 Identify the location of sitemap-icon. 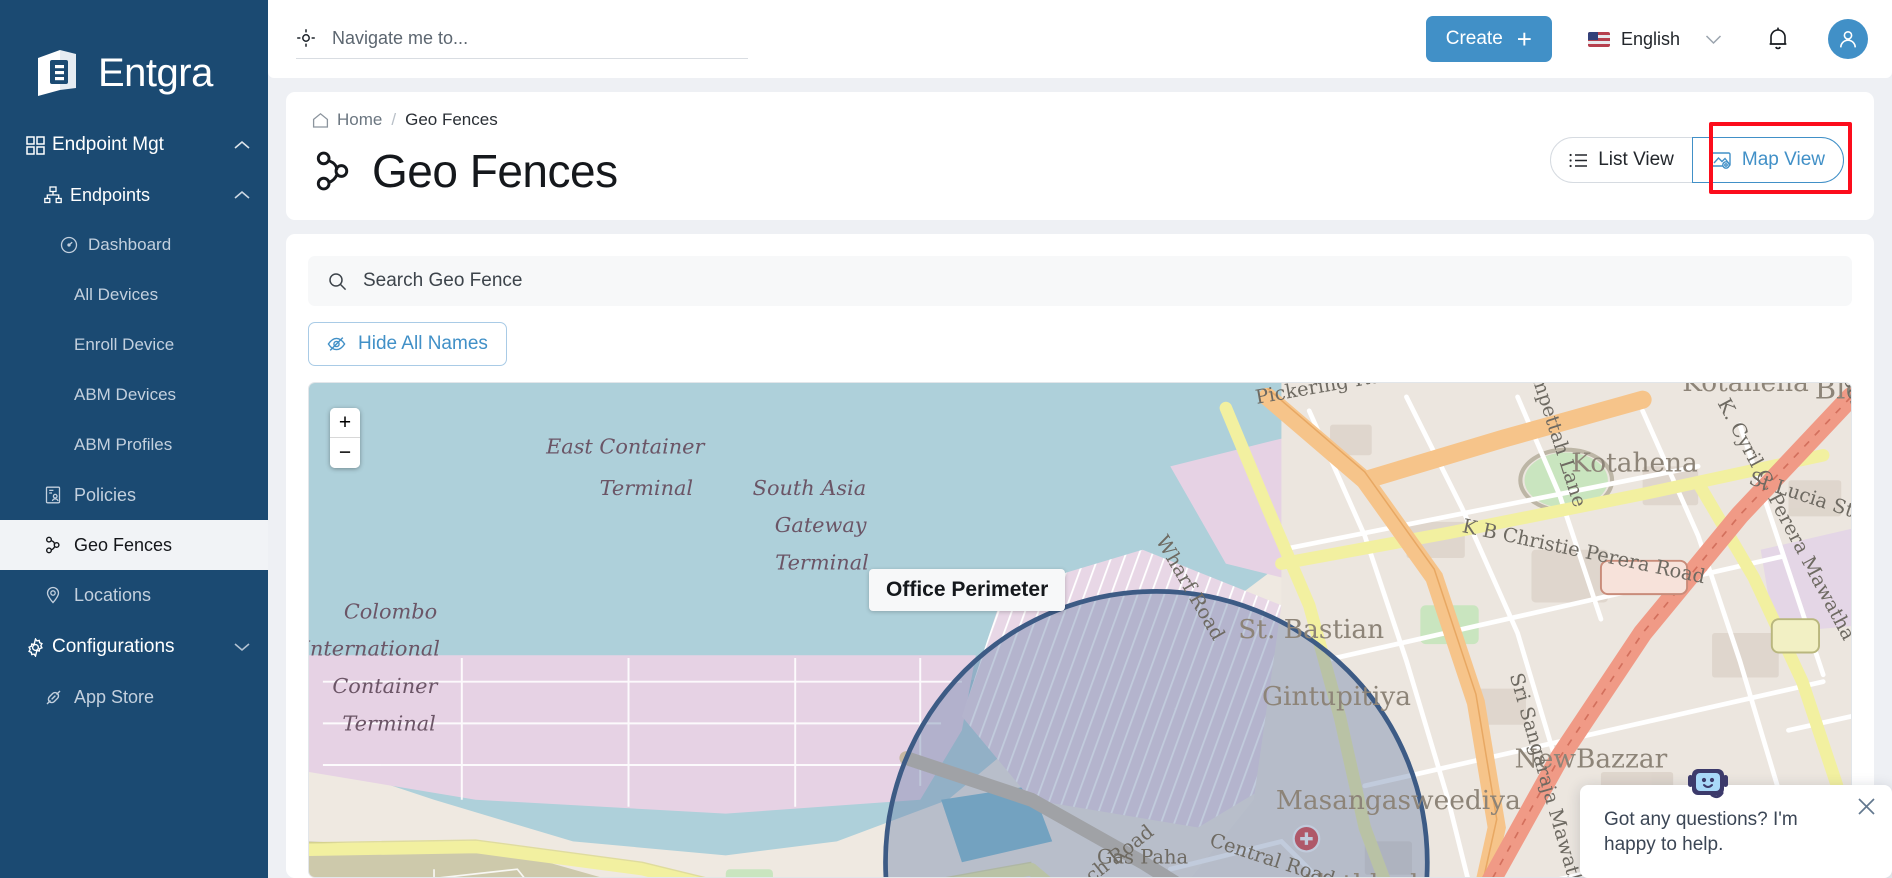
(57, 195).